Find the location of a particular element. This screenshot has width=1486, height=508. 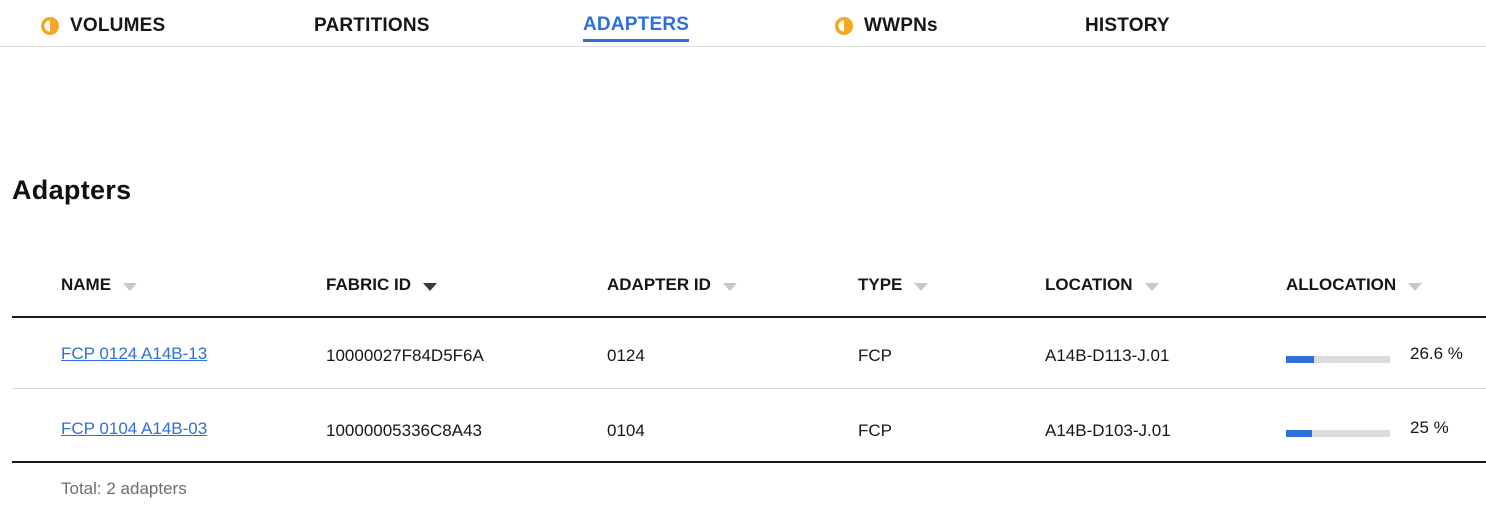

tab-volumes: VOLUMES is located at coordinates (102, 26).